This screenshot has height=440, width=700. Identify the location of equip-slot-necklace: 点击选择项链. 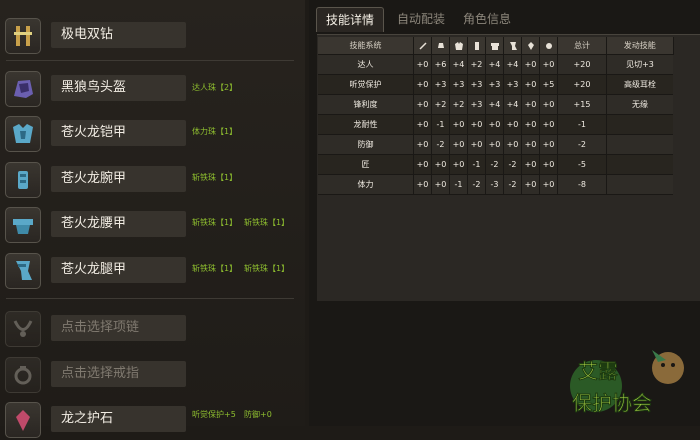
(151, 330).